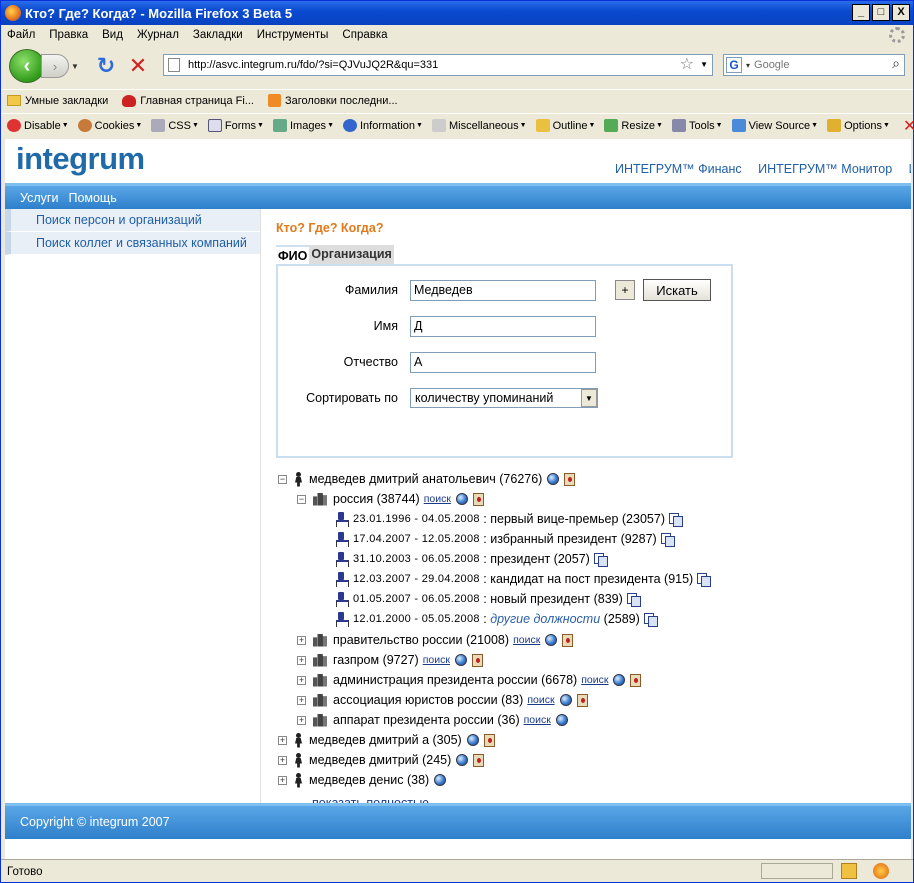  I want to click on position-title: : кандидат на пост президента (915), so click(588, 579).